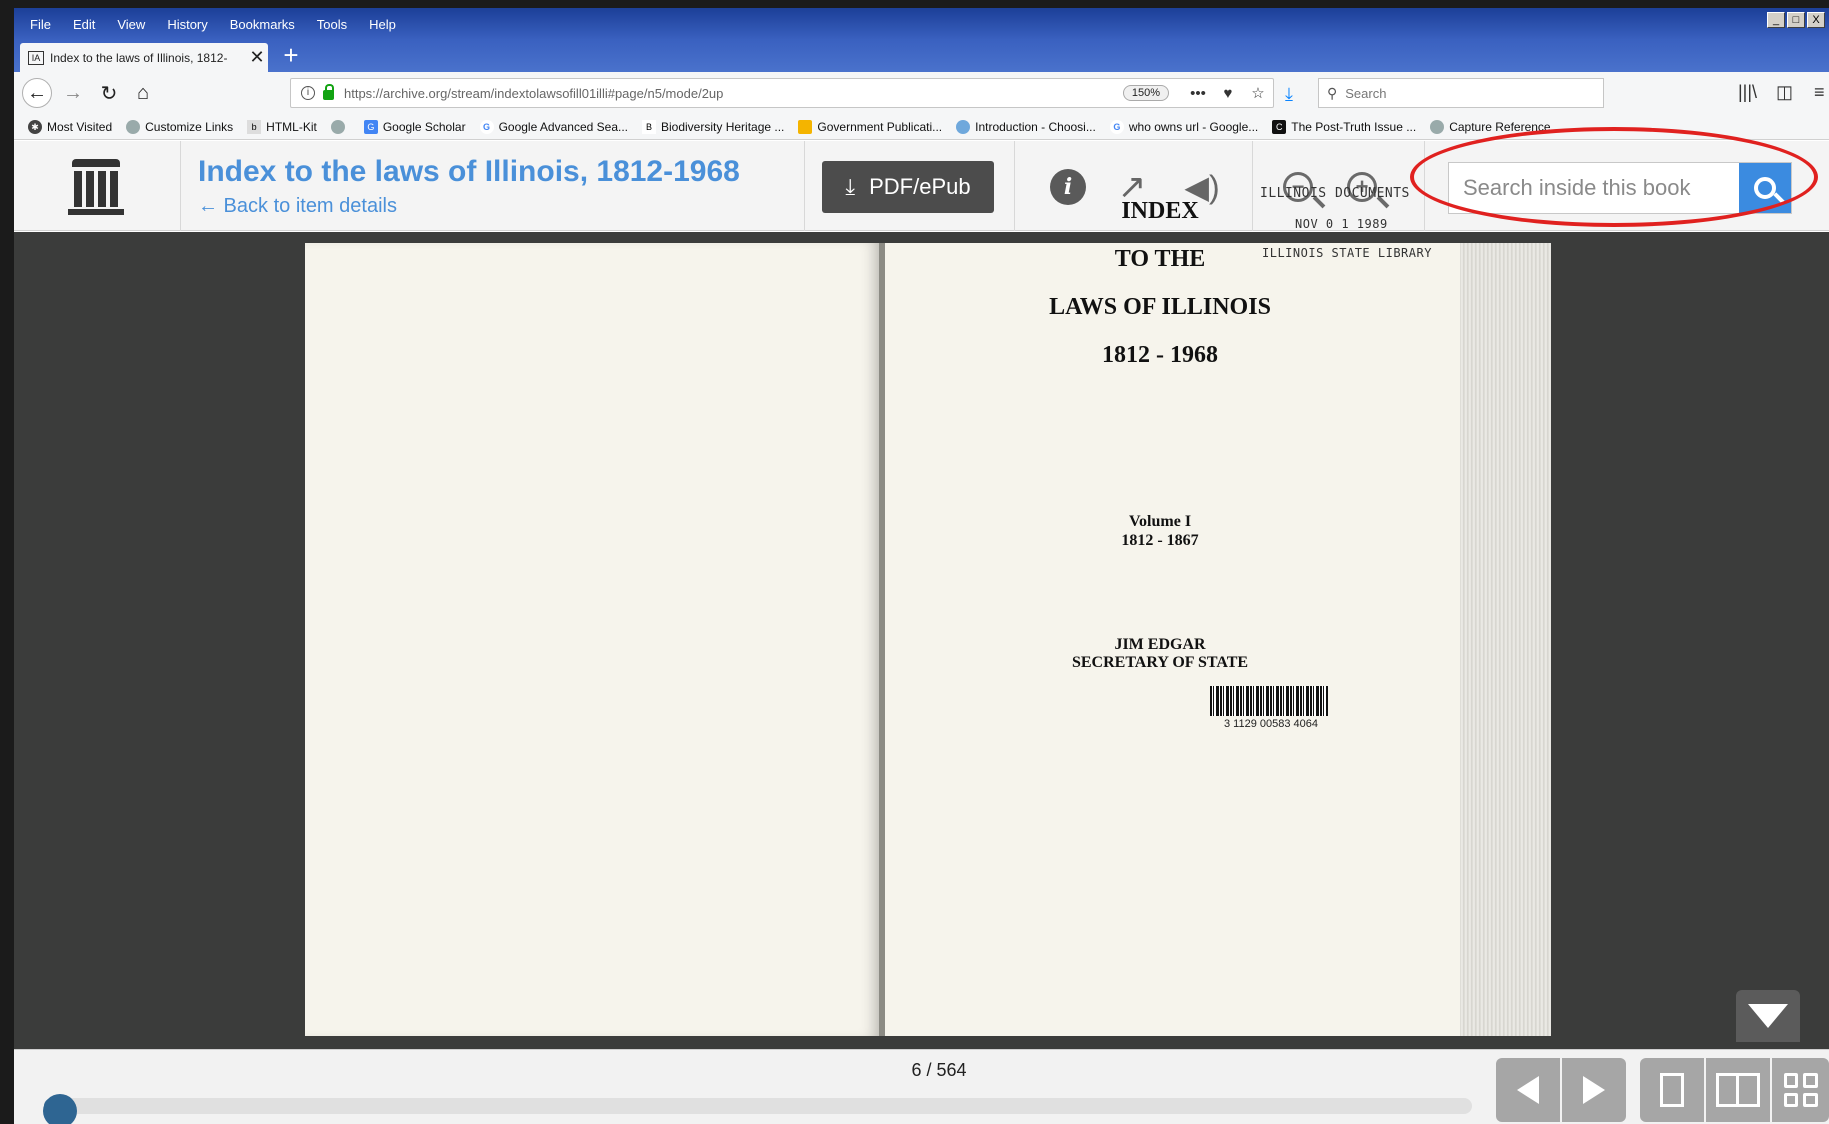 The height and width of the screenshot is (1124, 1829). Describe the element at coordinates (424, 126) in the screenshot. I see `bookmark-label: Google Scholar` at that location.